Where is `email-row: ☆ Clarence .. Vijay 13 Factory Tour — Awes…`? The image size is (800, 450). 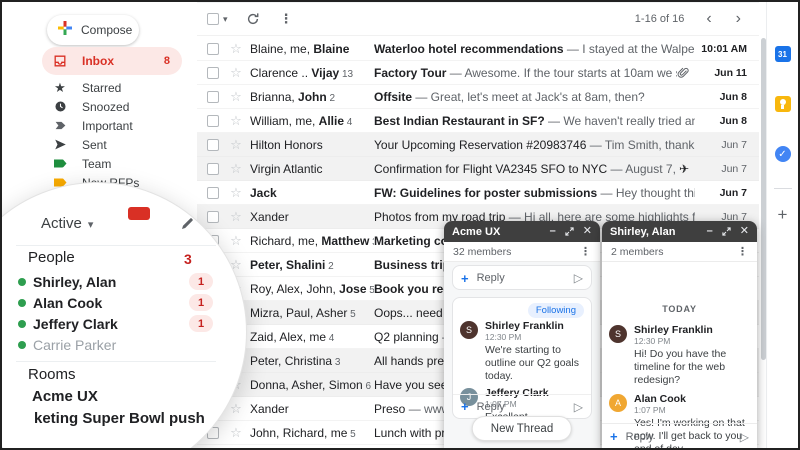
email-row: ☆ Clarence .. Vijay 13 Factory Tour — Awes… is located at coordinates (478, 73).